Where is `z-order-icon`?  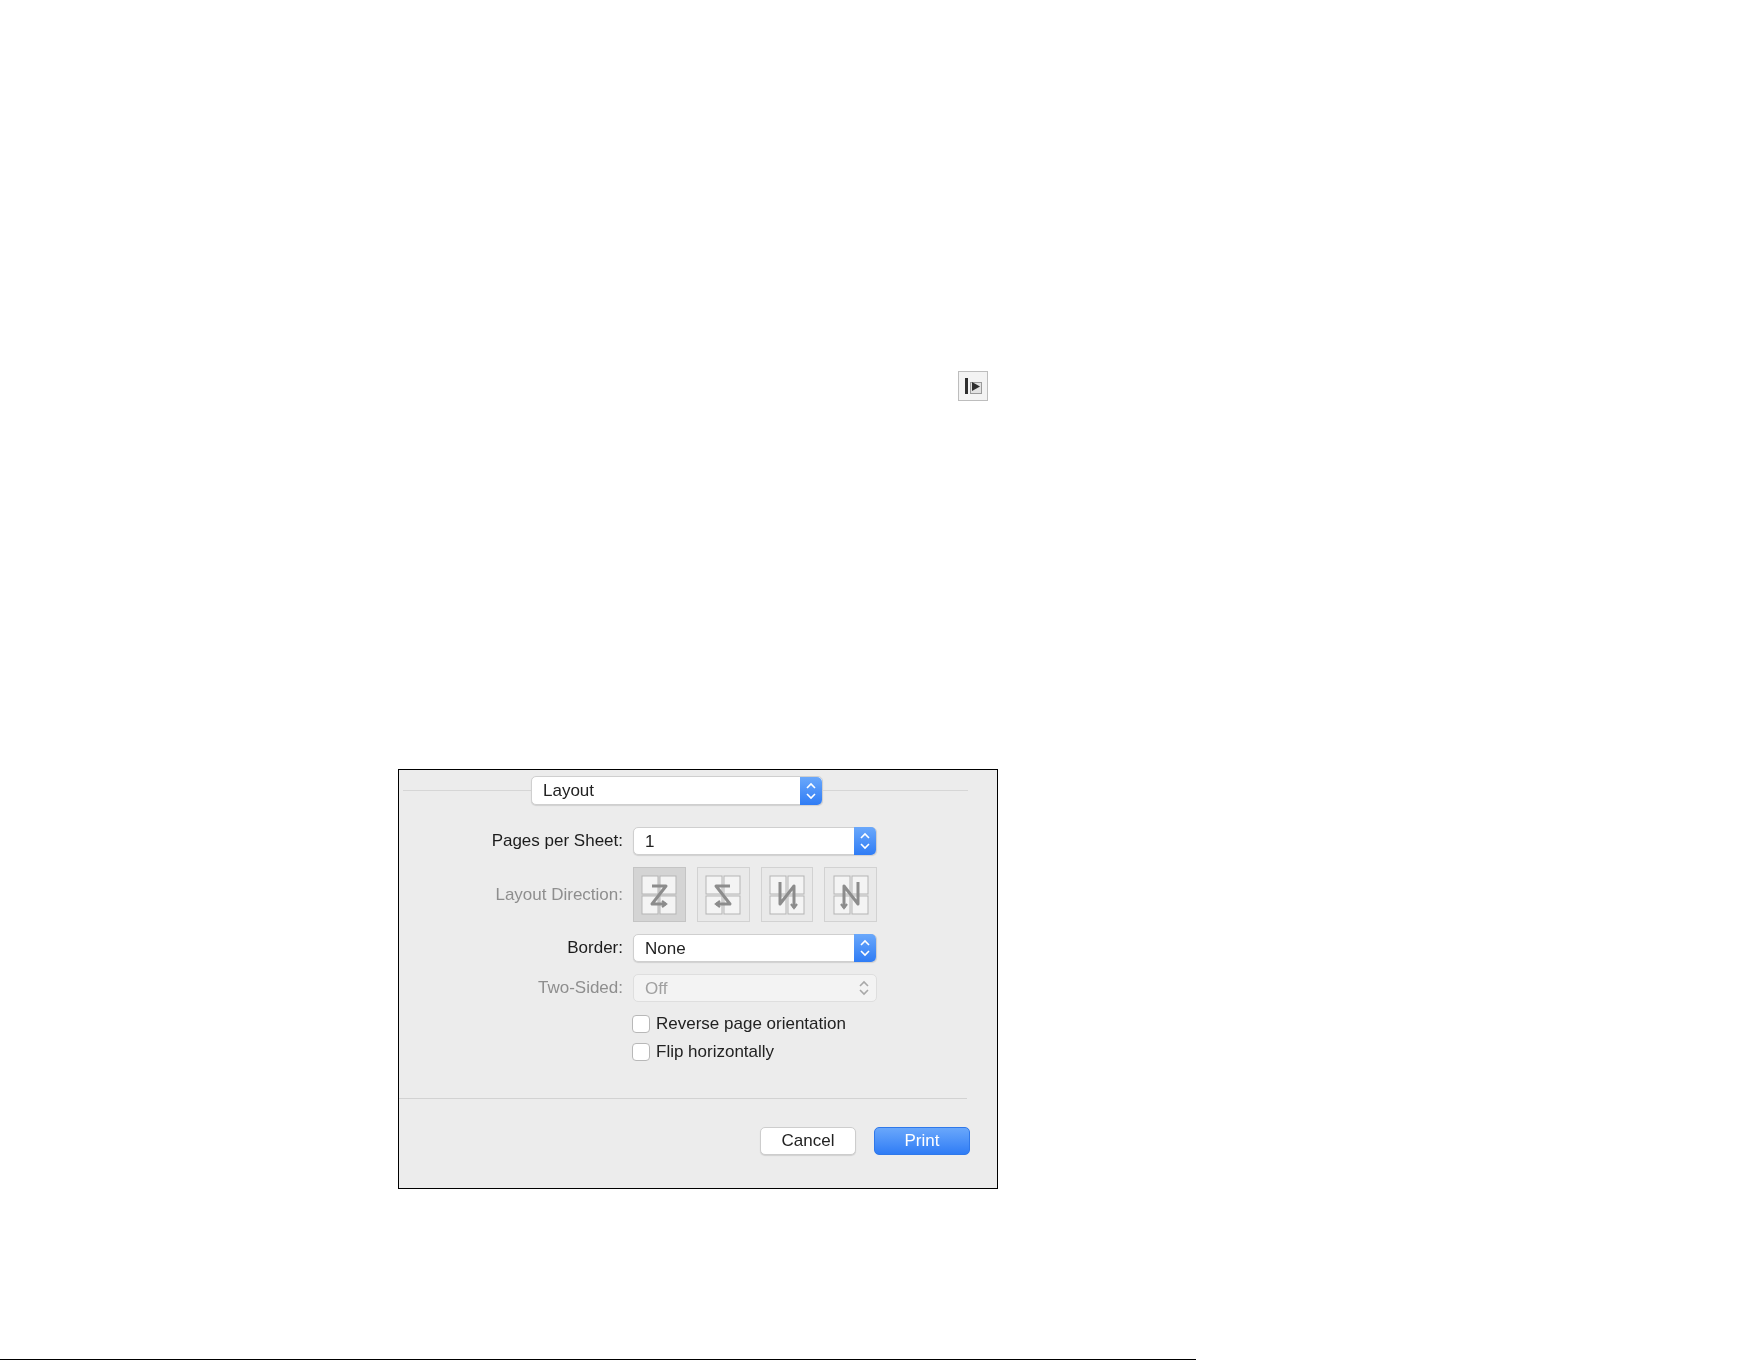 z-order-icon is located at coordinates (659, 894).